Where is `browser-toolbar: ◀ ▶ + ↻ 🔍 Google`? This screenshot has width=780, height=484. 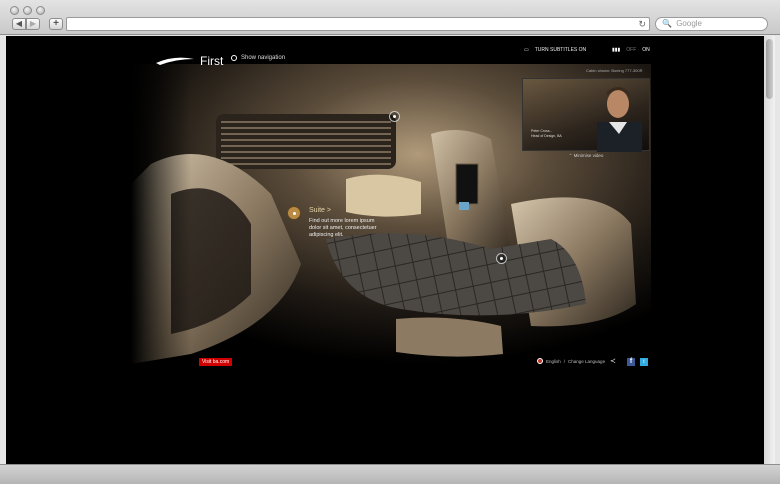 browser-toolbar: ◀ ▶ + ↻ 🔍 Google is located at coordinates (390, 17).